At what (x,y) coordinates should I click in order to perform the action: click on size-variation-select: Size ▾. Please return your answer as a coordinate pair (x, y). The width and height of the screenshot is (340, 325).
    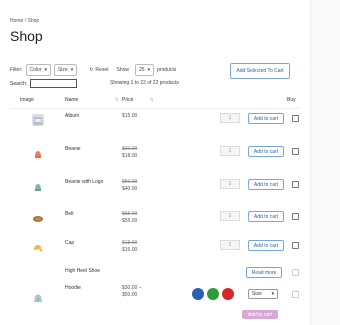
    Looking at the image, I should click on (263, 294).